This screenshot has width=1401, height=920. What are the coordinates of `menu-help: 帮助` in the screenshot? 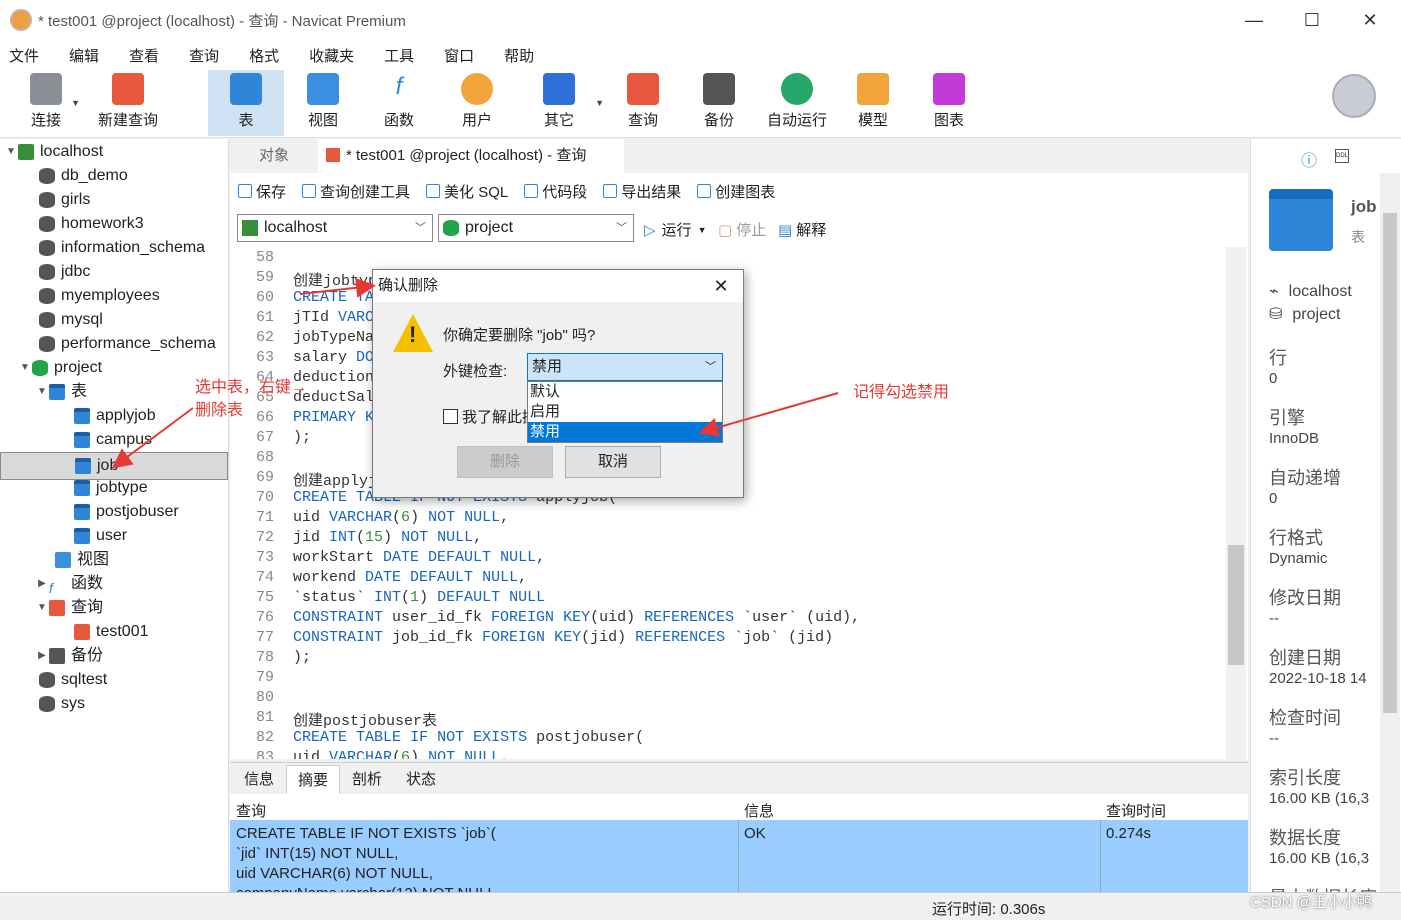 It's located at (519, 55).